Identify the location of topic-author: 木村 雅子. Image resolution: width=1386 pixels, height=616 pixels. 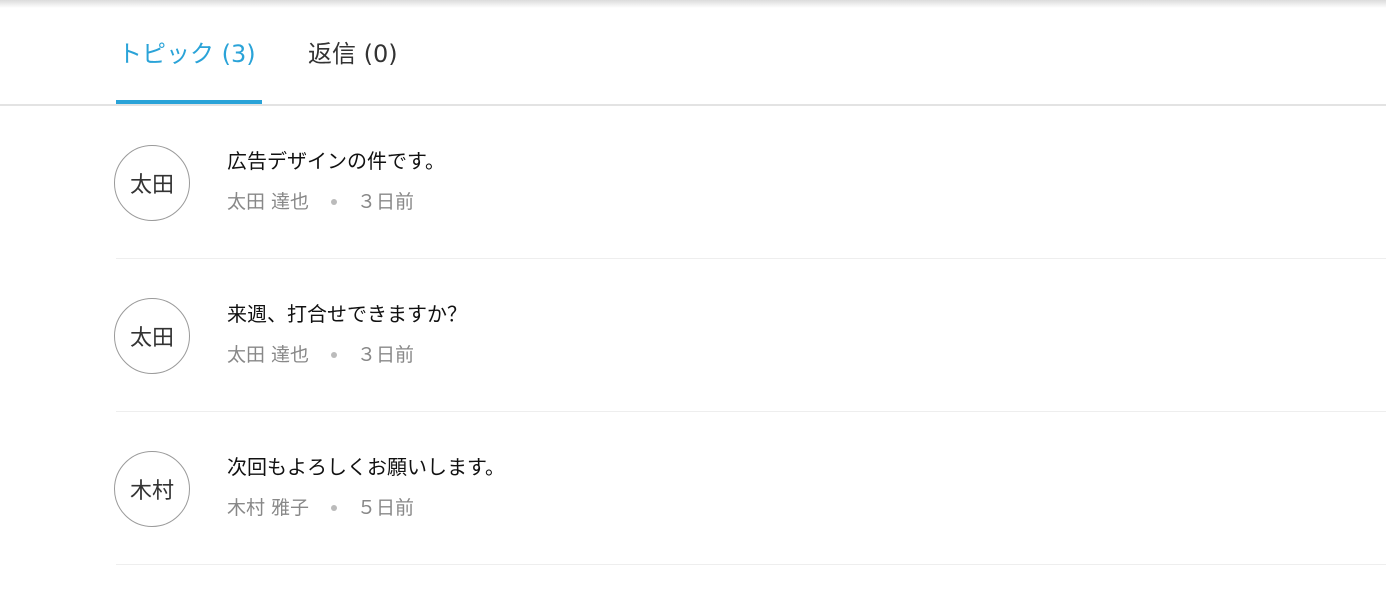
(268, 508).